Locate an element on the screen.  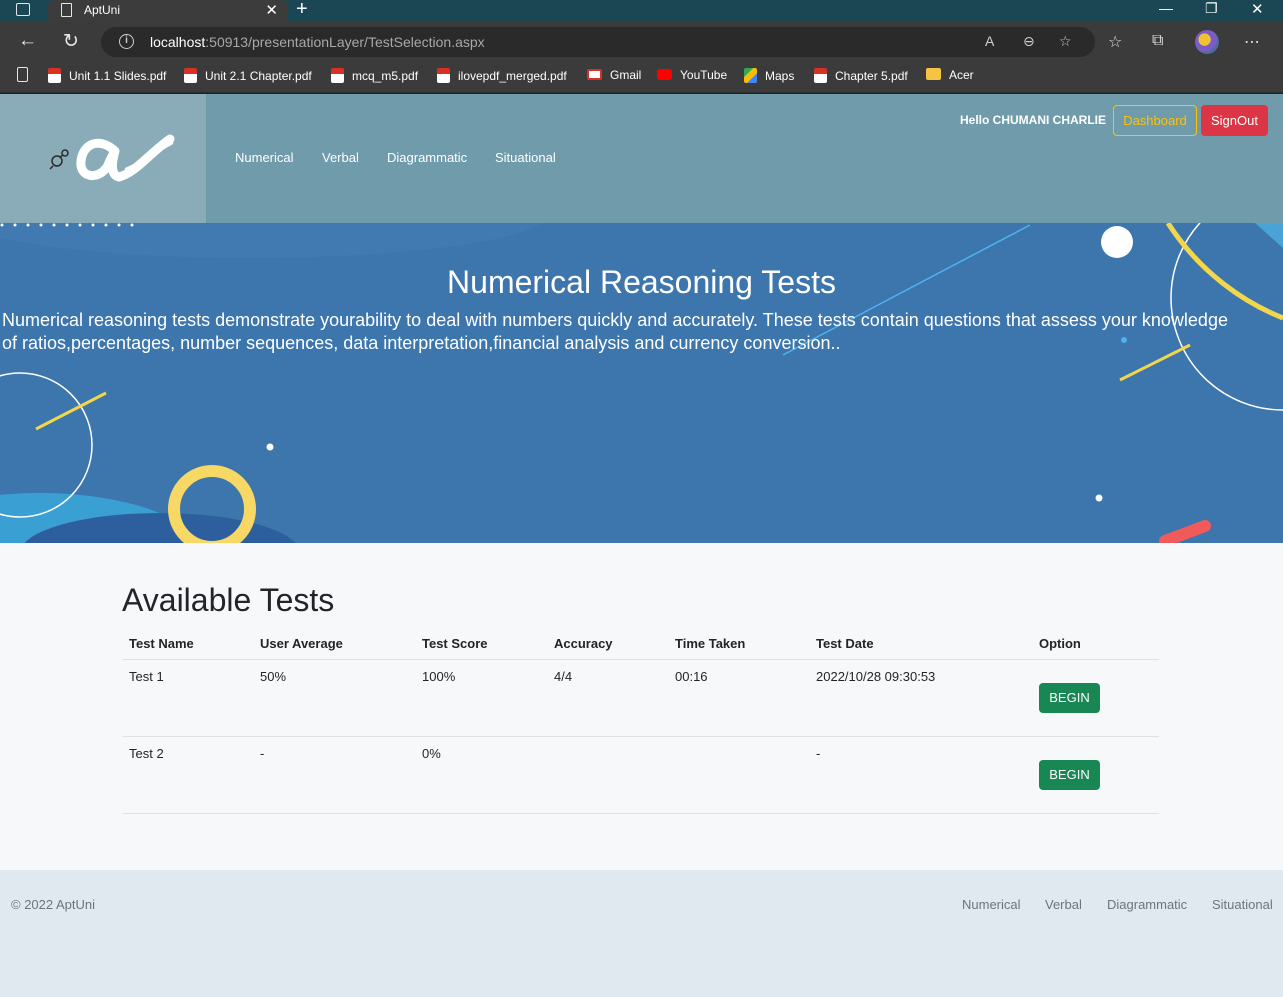
bookmark-item: YouTube is located at coordinates (692, 75).